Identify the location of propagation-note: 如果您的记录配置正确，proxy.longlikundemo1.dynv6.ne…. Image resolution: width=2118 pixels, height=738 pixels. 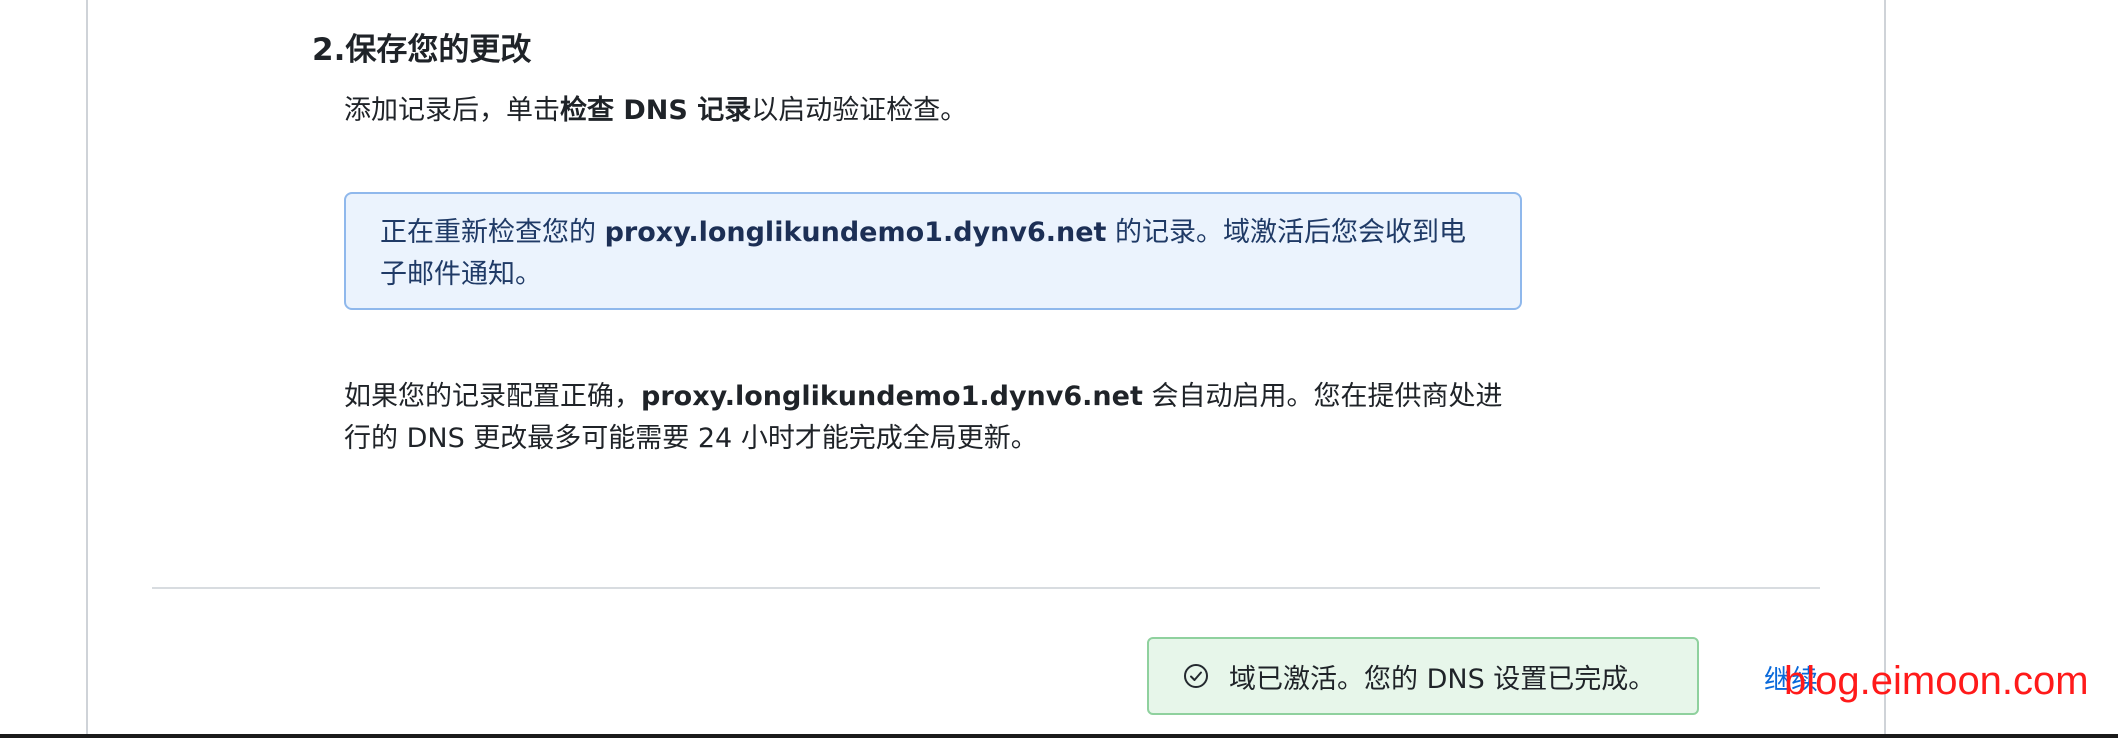
(934, 418).